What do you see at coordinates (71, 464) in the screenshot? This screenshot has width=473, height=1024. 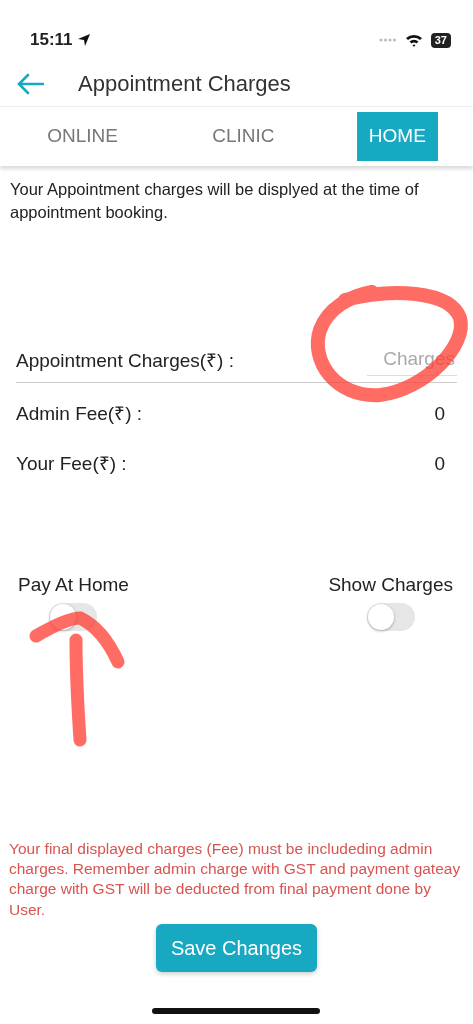 I see `fee-label: Your Fee(₹) :` at bounding box center [71, 464].